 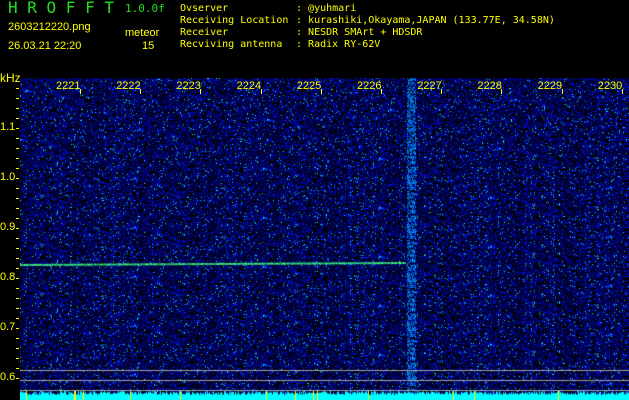 What do you see at coordinates (148, 46) in the screenshot?
I see `meteor-count: 15` at bounding box center [148, 46].